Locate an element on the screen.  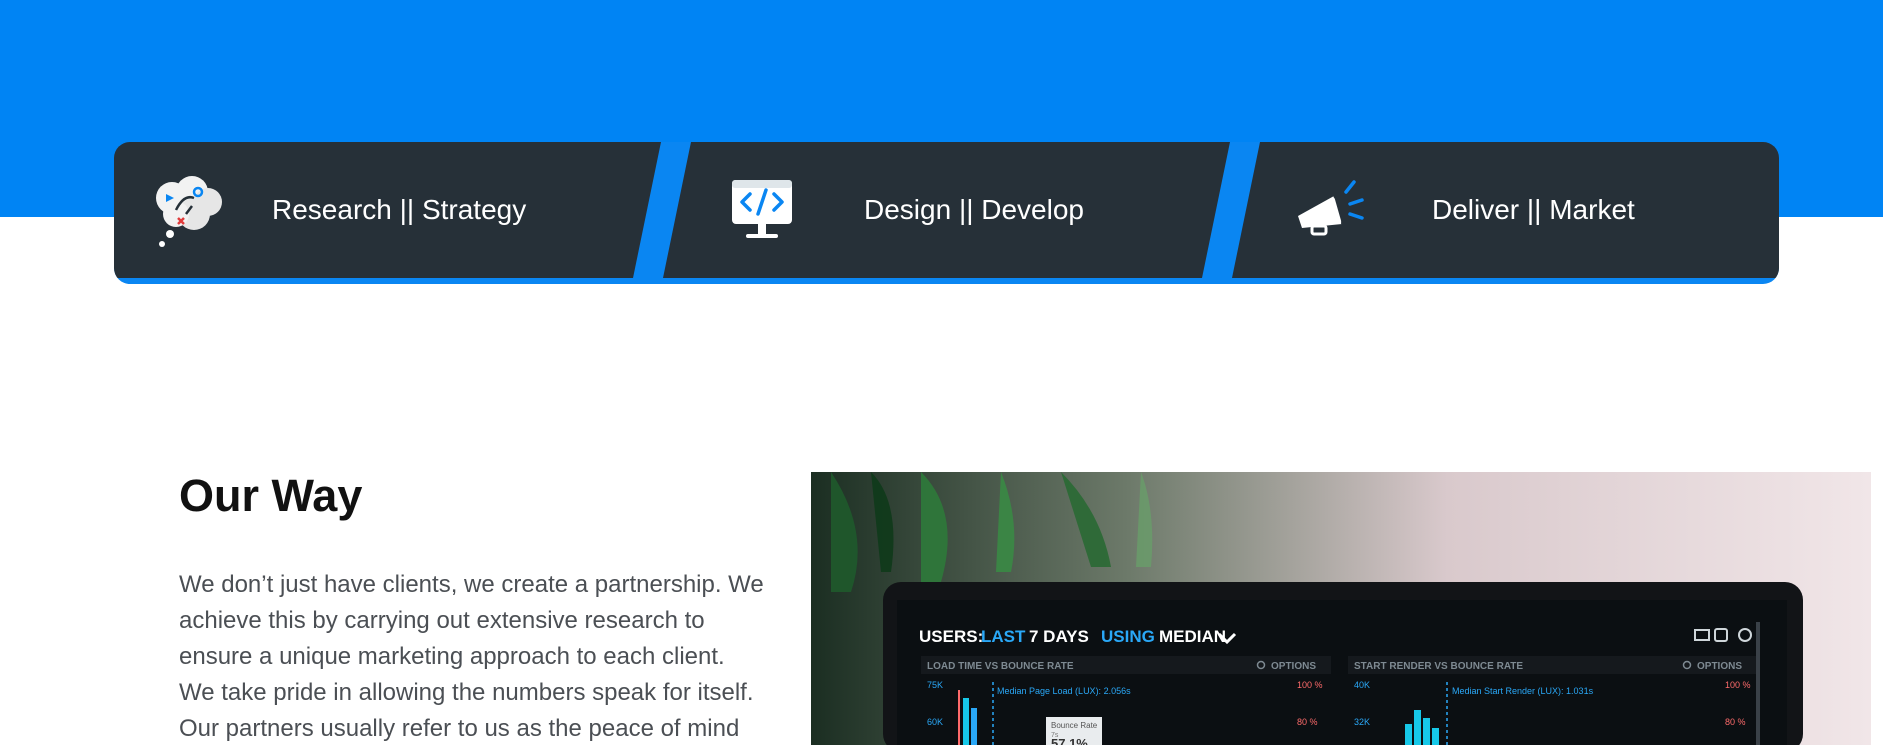
dashboard-header-mid: LAST is located at coordinates (1003, 636).